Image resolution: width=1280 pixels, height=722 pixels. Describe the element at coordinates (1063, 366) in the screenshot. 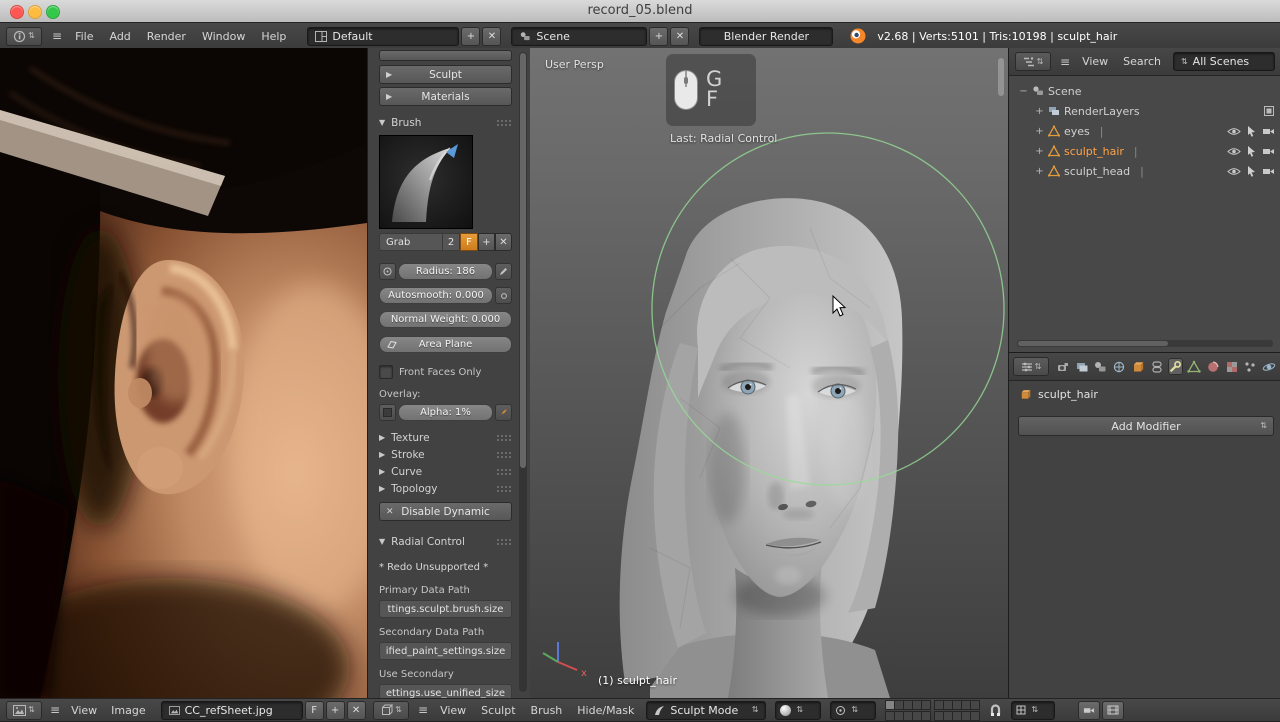

I see `tab-render` at that location.